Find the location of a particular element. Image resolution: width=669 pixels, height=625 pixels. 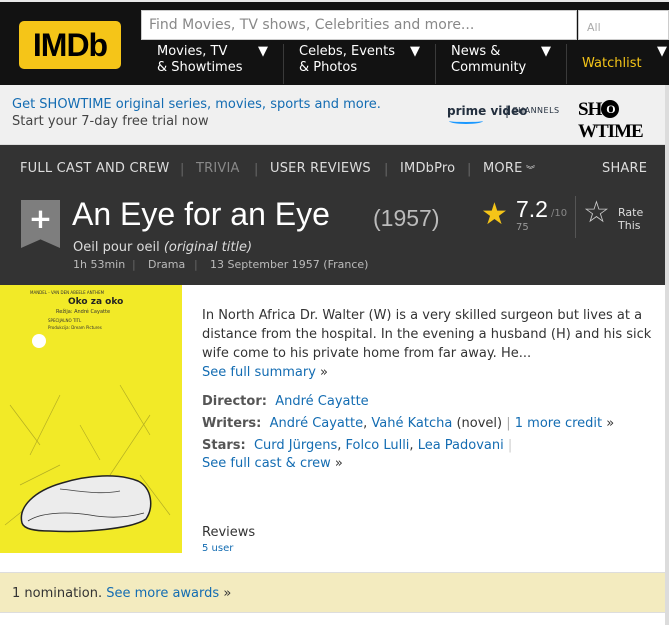

rate-this-button: Rate This is located at coordinates (630, 219).